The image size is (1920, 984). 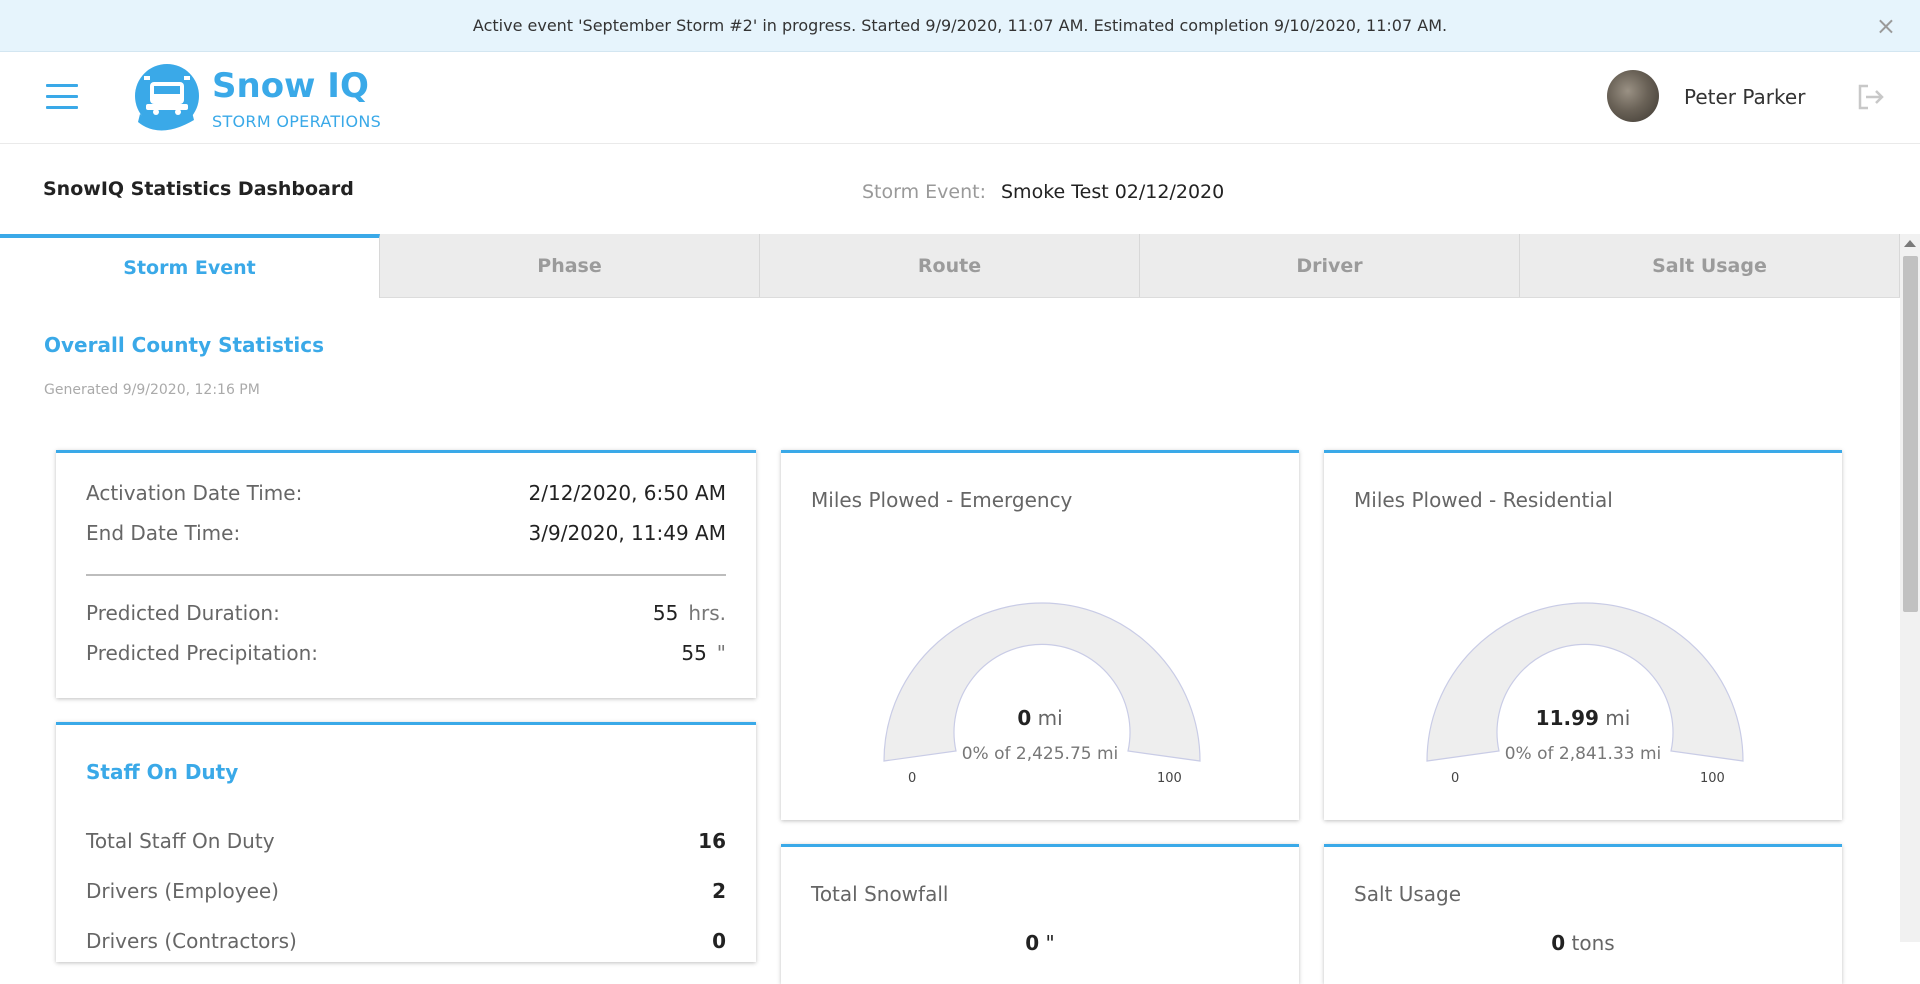 I want to click on storm-event-label: Storm Event:, so click(x=924, y=192).